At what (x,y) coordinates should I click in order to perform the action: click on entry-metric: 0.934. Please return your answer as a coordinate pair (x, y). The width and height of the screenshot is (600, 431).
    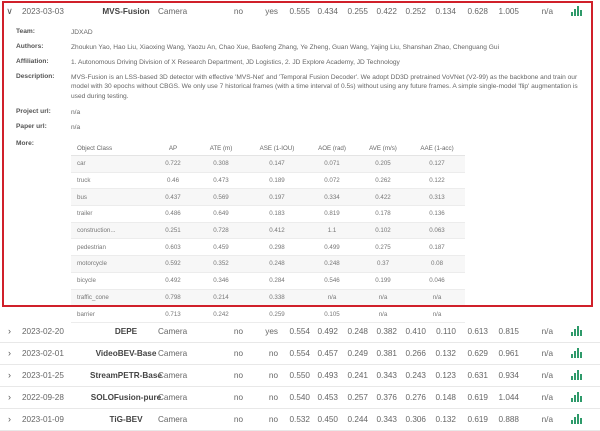
    Looking at the image, I should click on (509, 375).